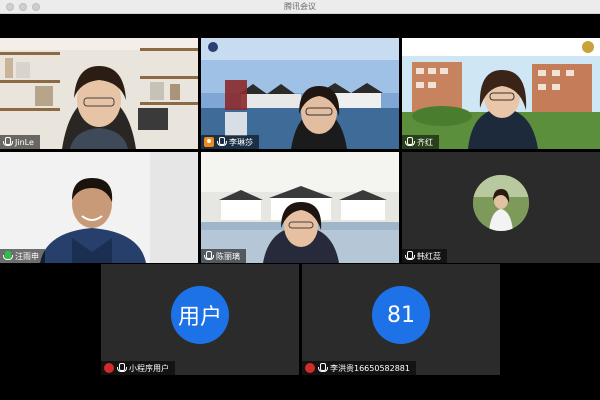 The image size is (600, 400). What do you see at coordinates (36, 7) in the screenshot?
I see `zoom-window-button` at bounding box center [36, 7].